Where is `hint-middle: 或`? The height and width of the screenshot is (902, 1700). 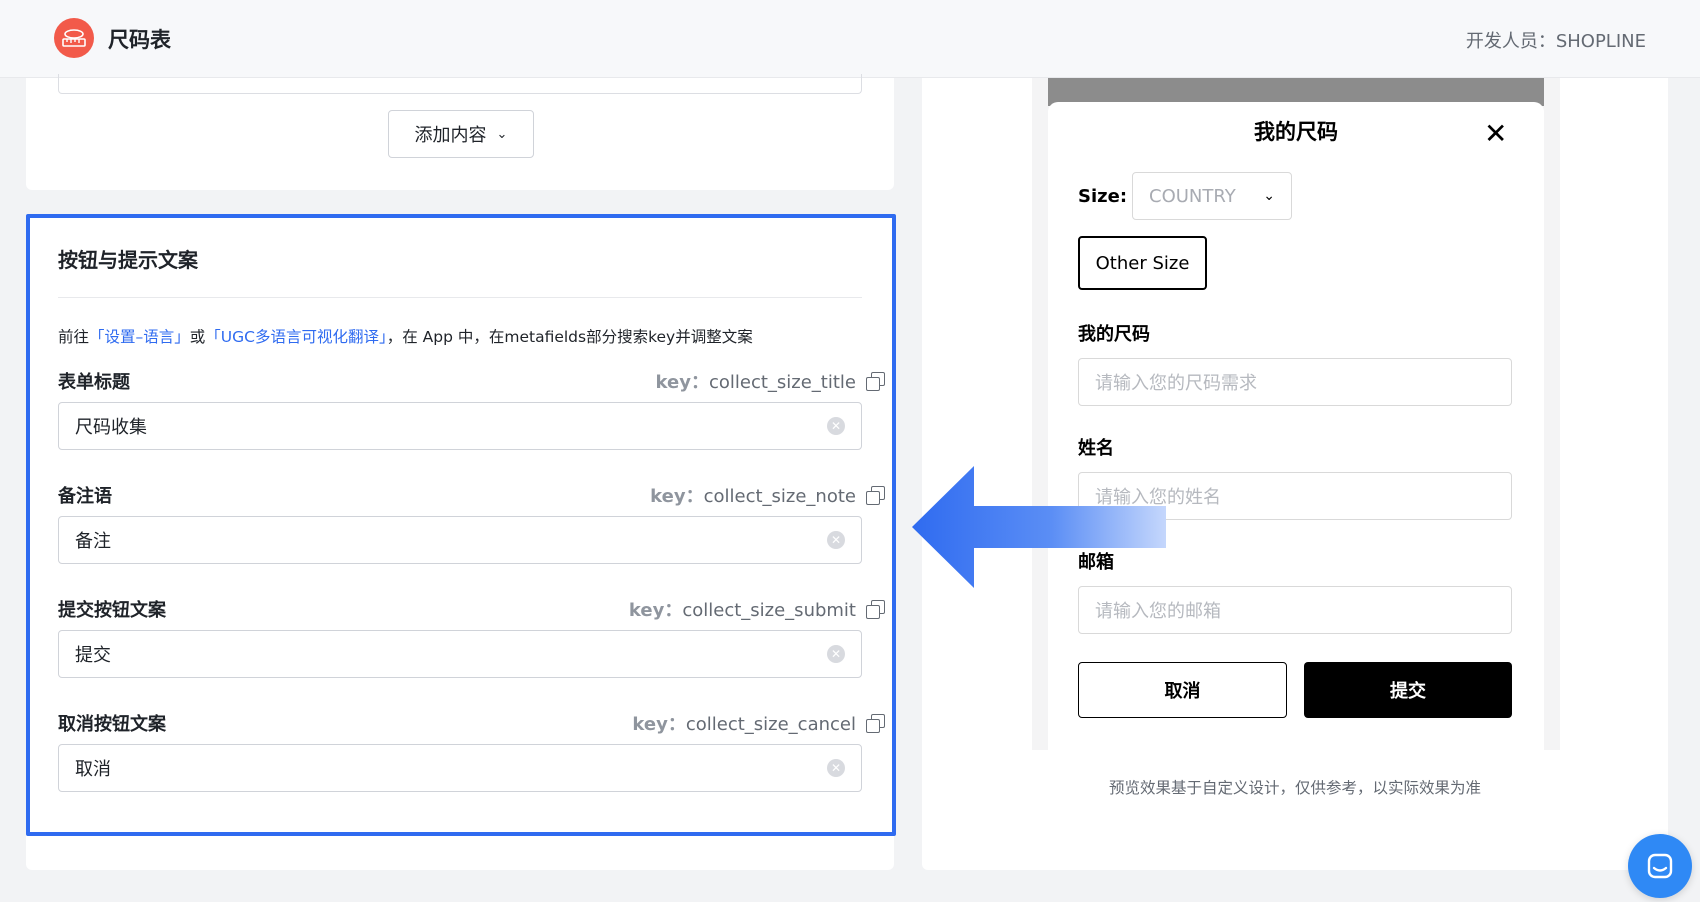
hint-middle: 或 is located at coordinates (197, 337).